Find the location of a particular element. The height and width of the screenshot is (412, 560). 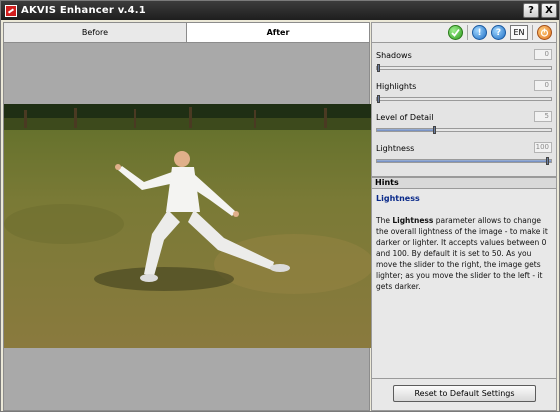

shadows-param: Shadows 0 is located at coordinates (464, 62).